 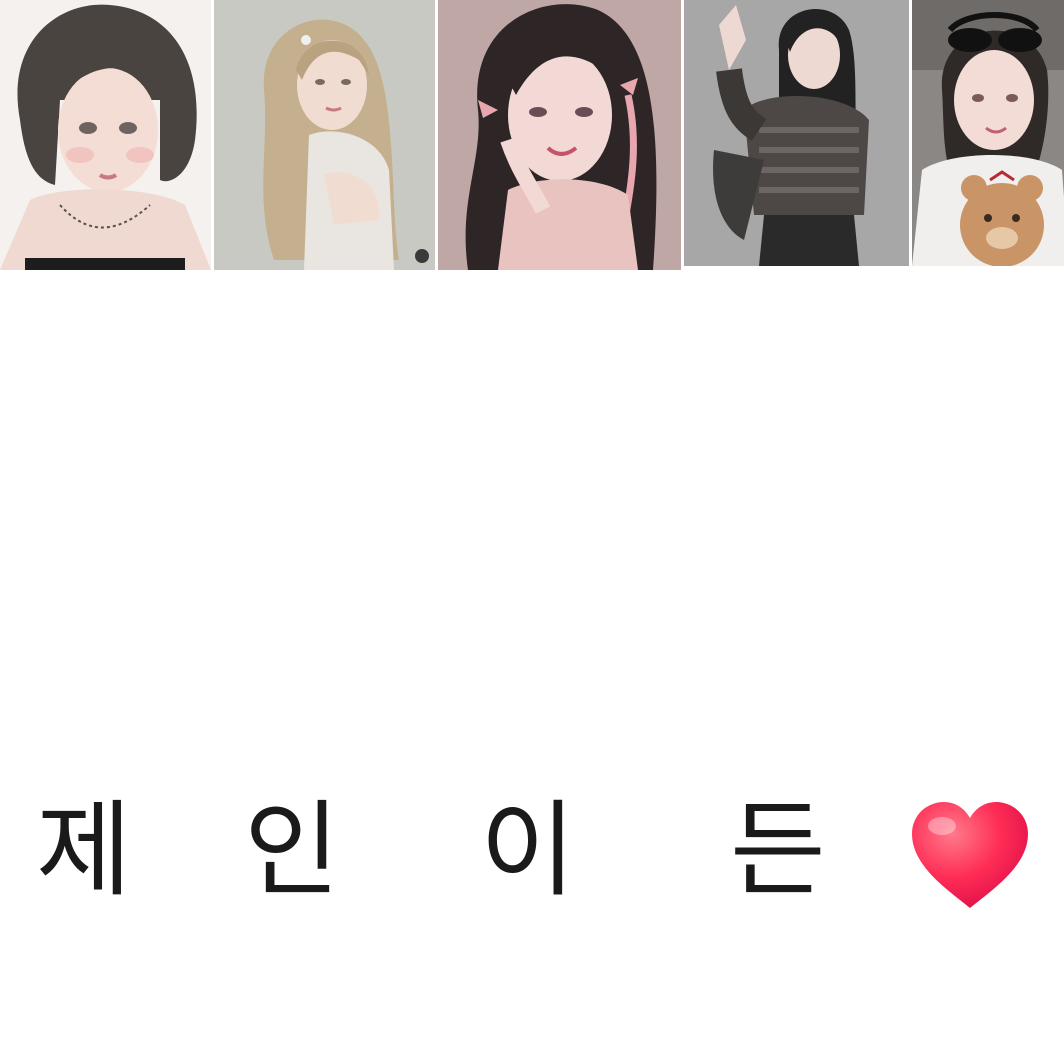 I want to click on heart-icon, so click(x=970, y=855).